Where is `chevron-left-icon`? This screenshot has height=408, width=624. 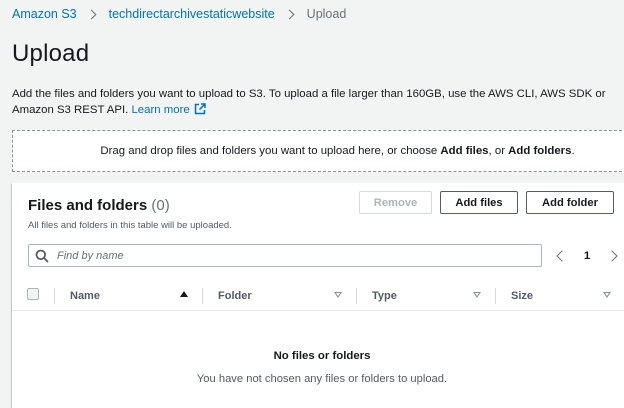
chevron-left-icon is located at coordinates (562, 255).